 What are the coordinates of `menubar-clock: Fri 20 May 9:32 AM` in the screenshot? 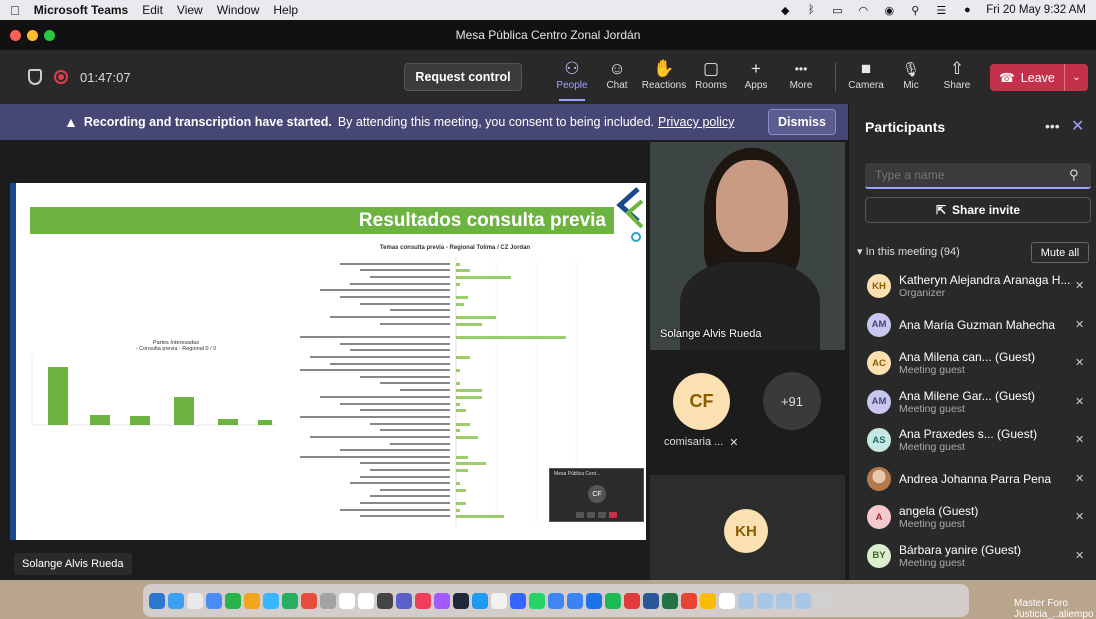 It's located at (1036, 10).